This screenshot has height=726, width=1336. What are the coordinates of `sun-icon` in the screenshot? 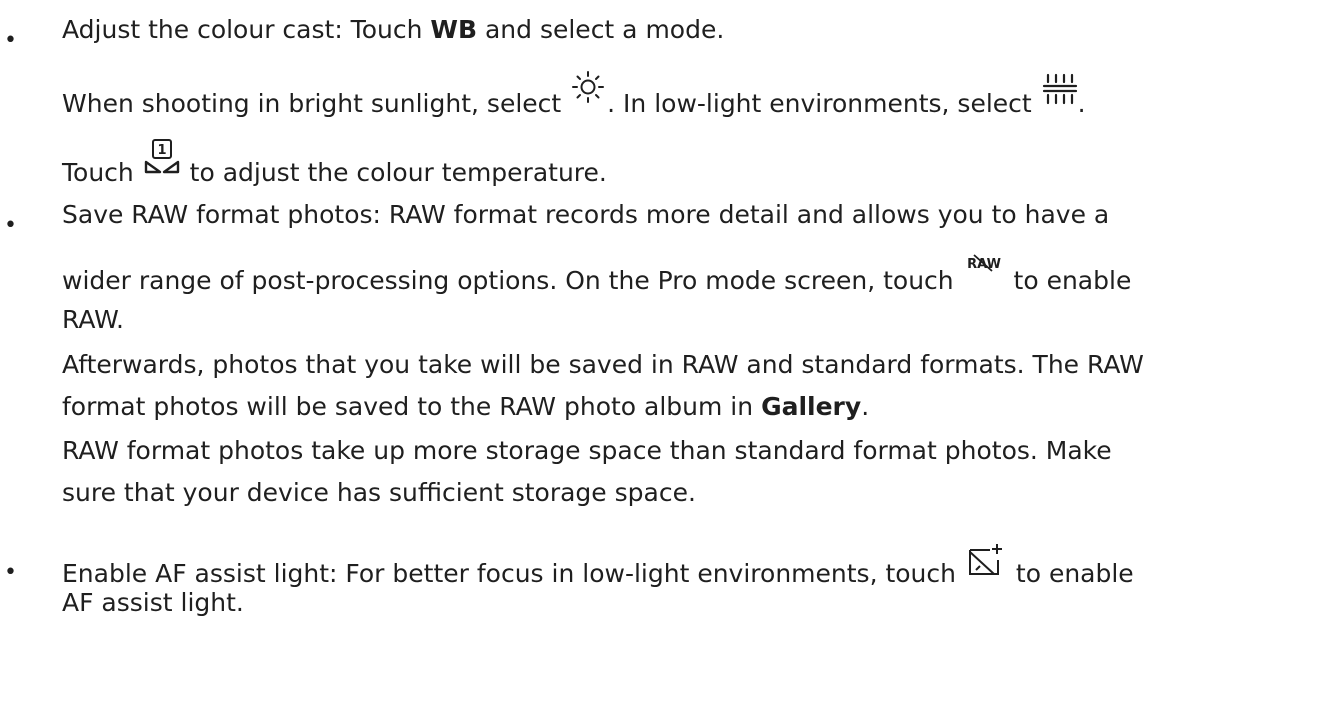 It's located at (588, 87).